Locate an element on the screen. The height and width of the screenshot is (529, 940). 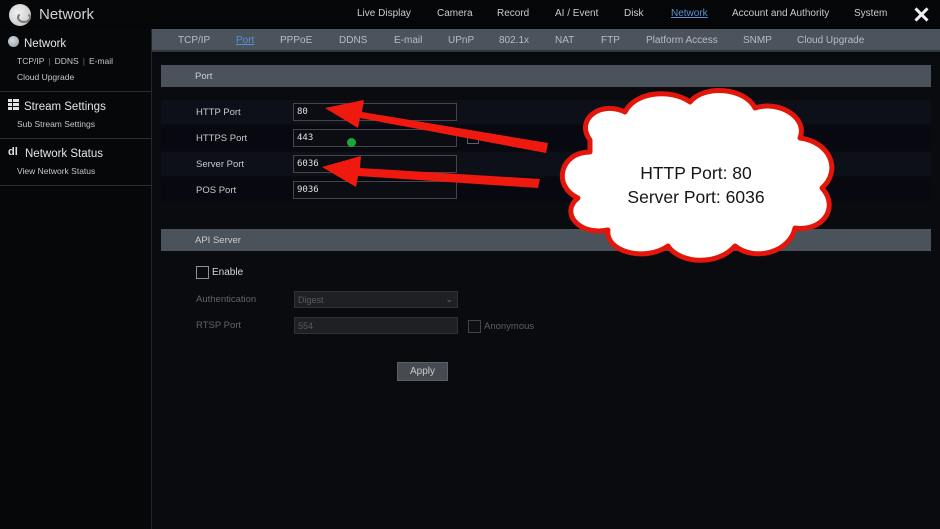
tab-snmp: SNMP is located at coordinates (757, 40).